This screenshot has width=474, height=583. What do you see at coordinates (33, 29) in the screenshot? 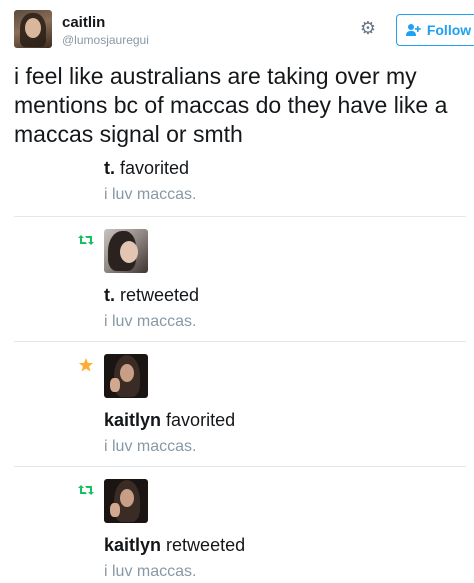
I see `author-avatar` at bounding box center [33, 29].